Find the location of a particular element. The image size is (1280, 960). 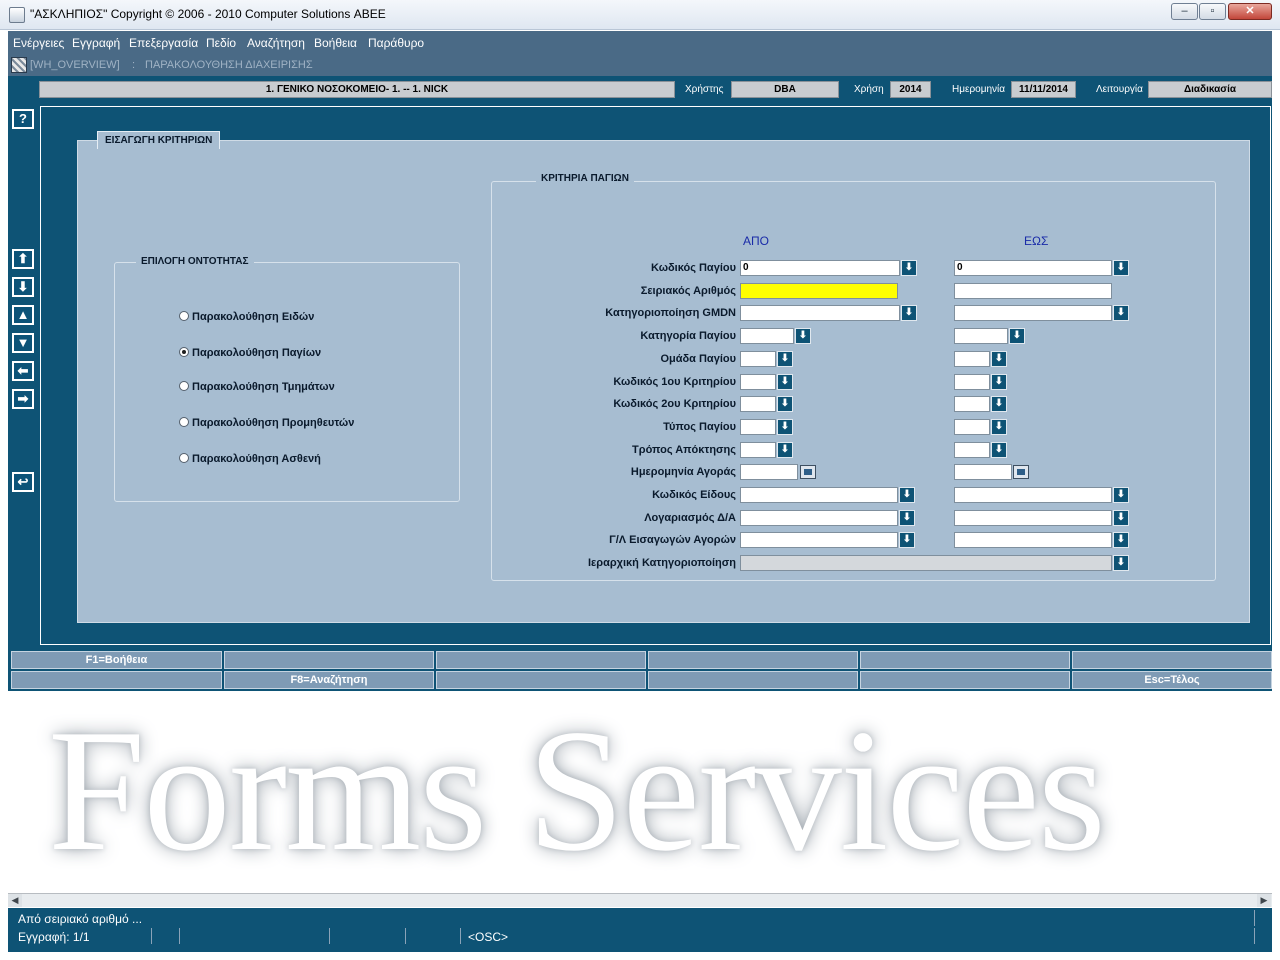

asset-group-from-field is located at coordinates (758, 359).